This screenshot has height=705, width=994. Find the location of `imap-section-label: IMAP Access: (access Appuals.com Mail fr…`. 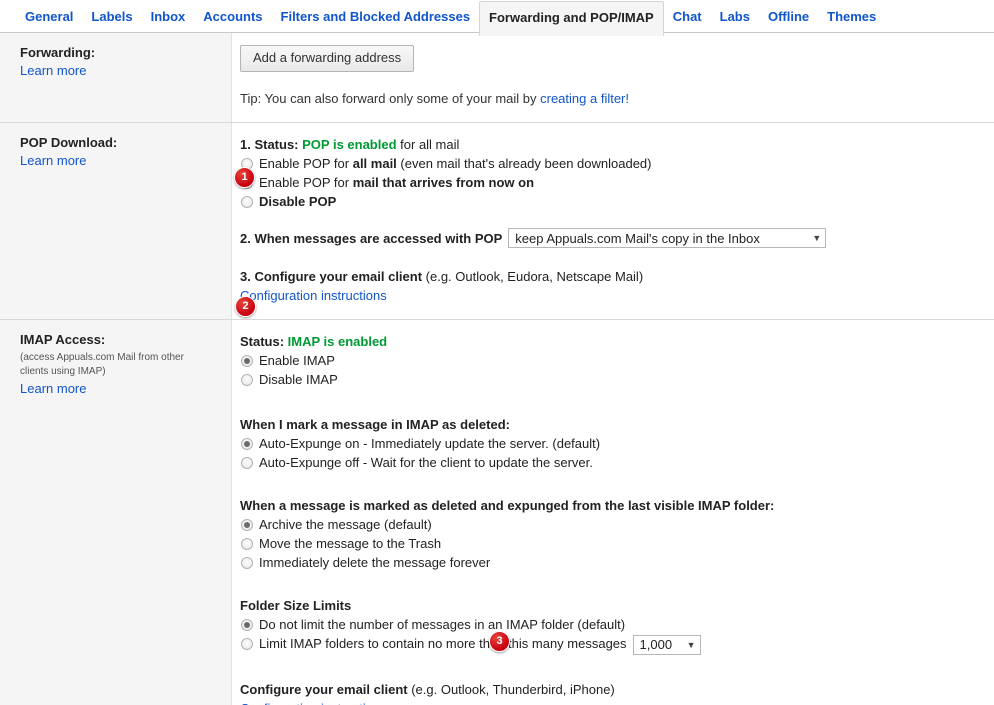

imap-section-label: IMAP Access: (access Appuals.com Mail fr… is located at coordinates (116, 512).